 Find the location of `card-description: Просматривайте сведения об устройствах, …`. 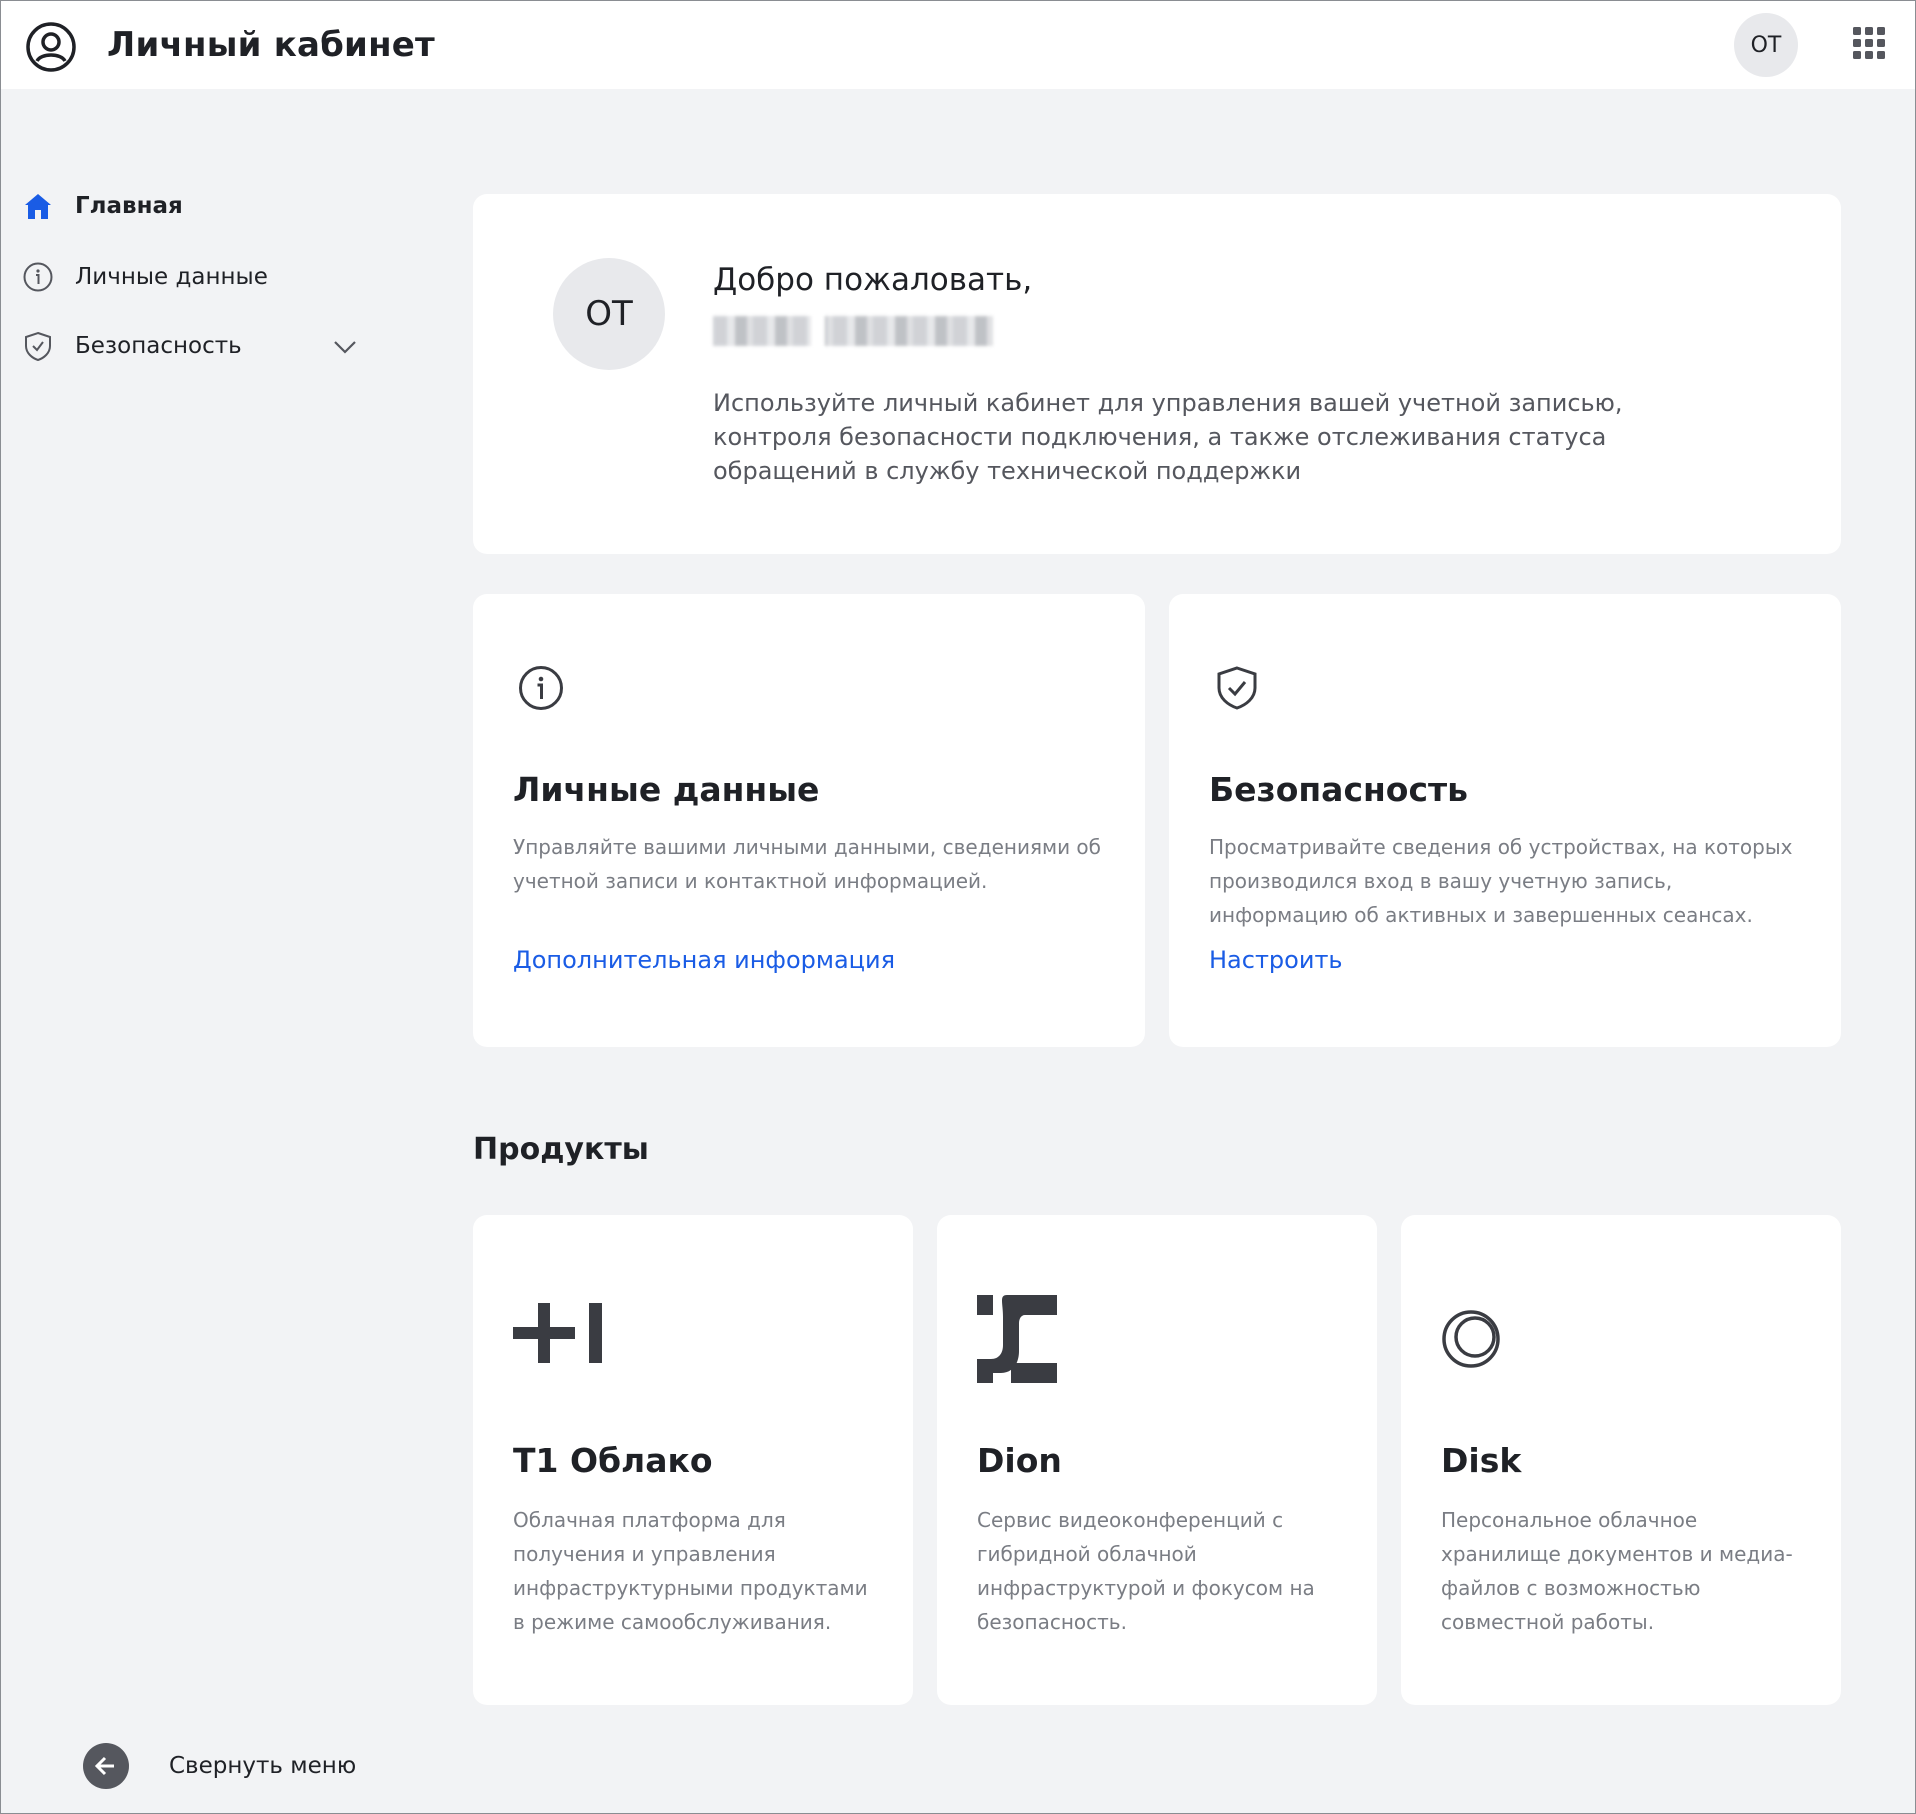

card-description: Просматривайте сведения об устройствах, … is located at coordinates (1501, 881).